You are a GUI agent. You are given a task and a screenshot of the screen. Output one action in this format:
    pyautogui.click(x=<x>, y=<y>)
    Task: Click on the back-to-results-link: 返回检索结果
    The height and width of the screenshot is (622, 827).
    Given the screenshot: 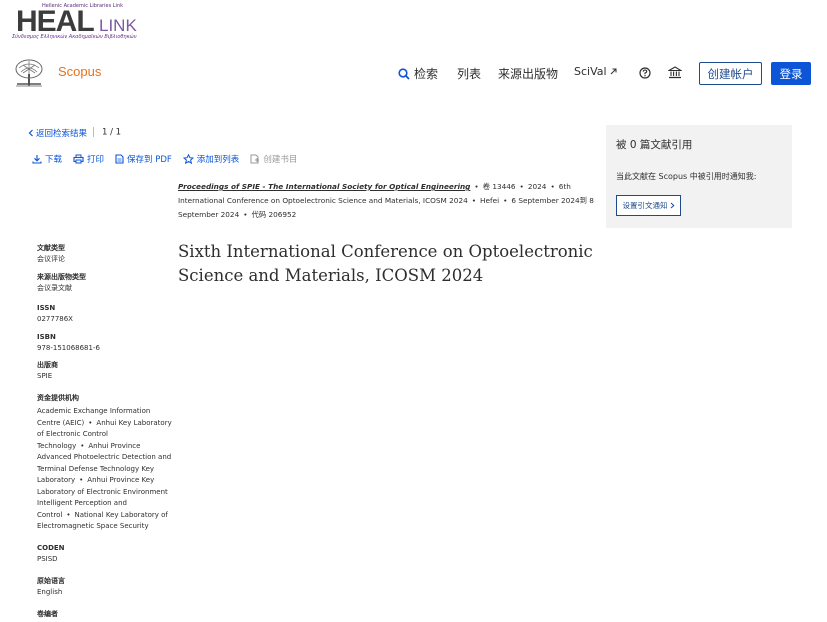 What is the action you would take?
    pyautogui.click(x=57, y=133)
    